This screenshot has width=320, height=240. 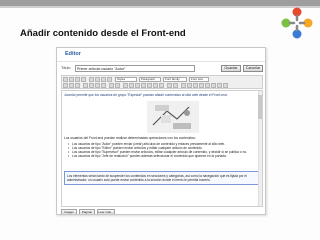 I want to click on pagebreak-button: Paginar, so click(x=87, y=211).